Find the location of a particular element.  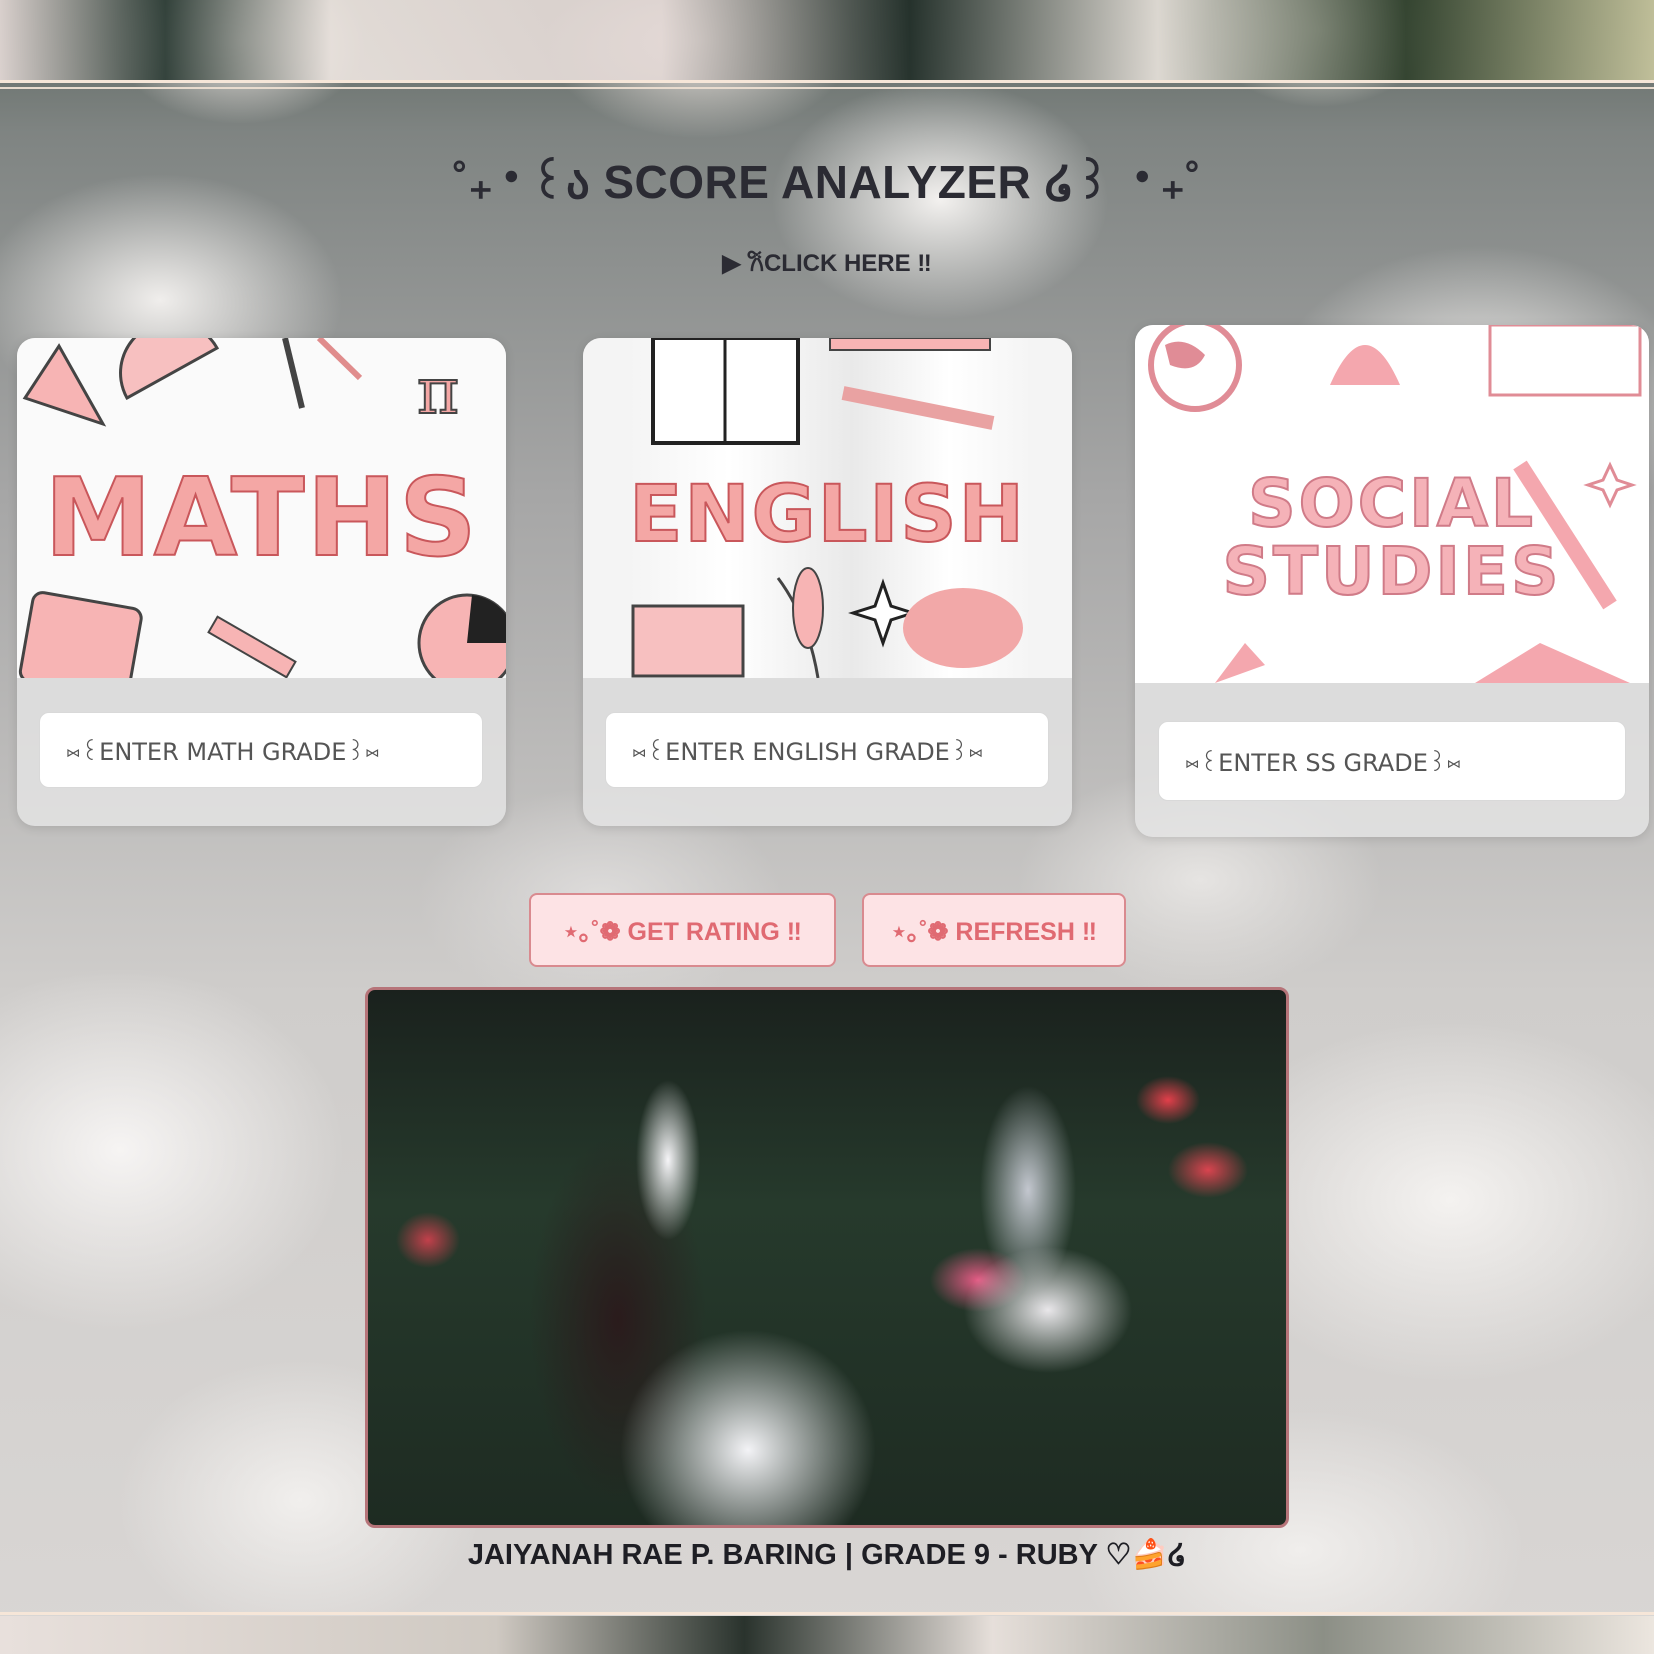

pi-icon: π is located at coordinates (438, 392).